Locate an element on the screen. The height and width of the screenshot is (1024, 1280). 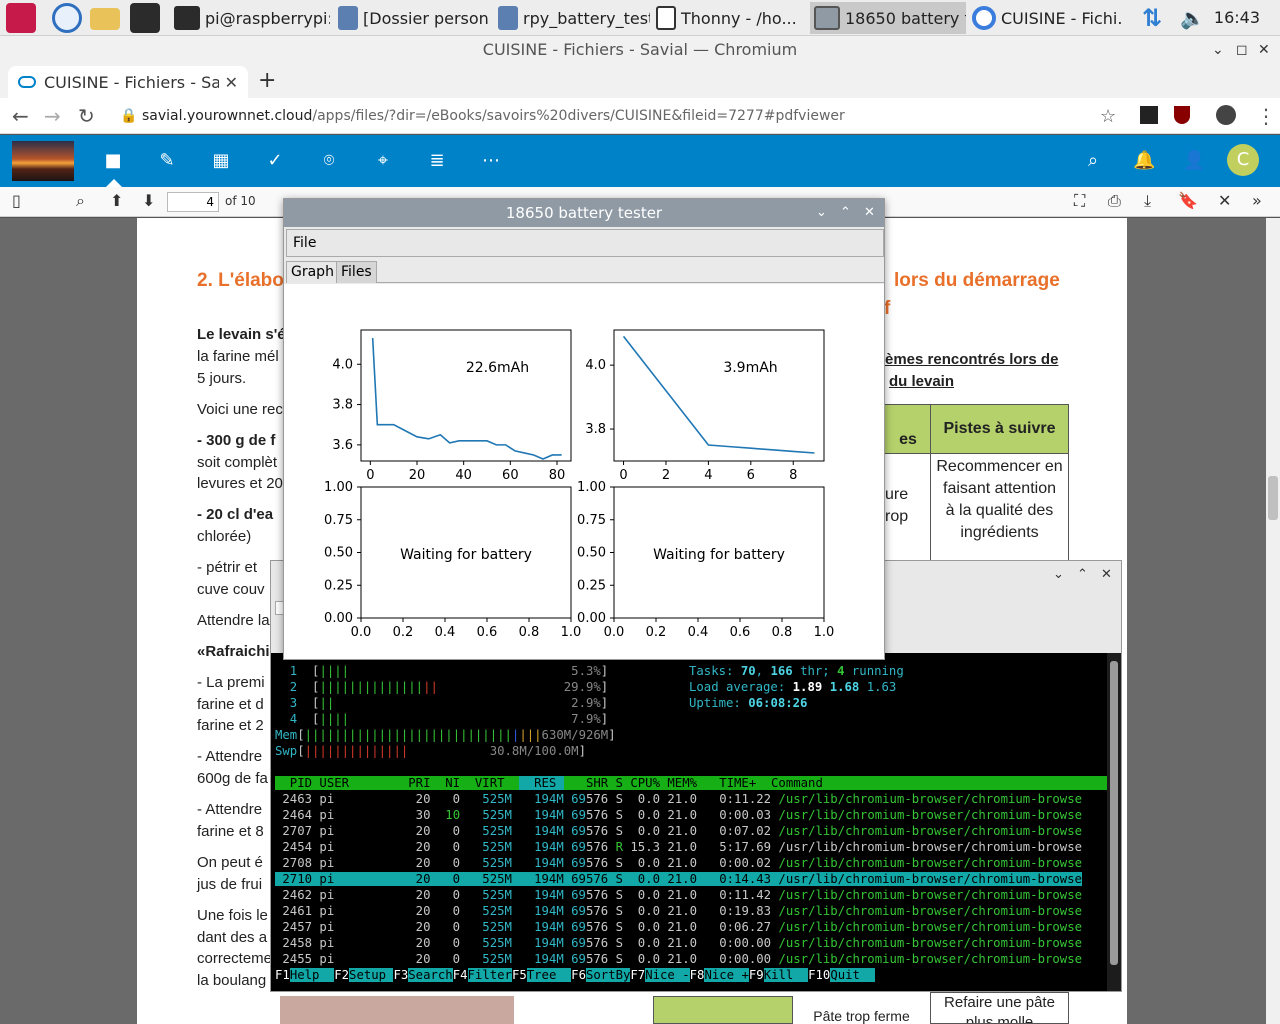
pdf-text-line: 600g de fa is located at coordinates (232, 778).